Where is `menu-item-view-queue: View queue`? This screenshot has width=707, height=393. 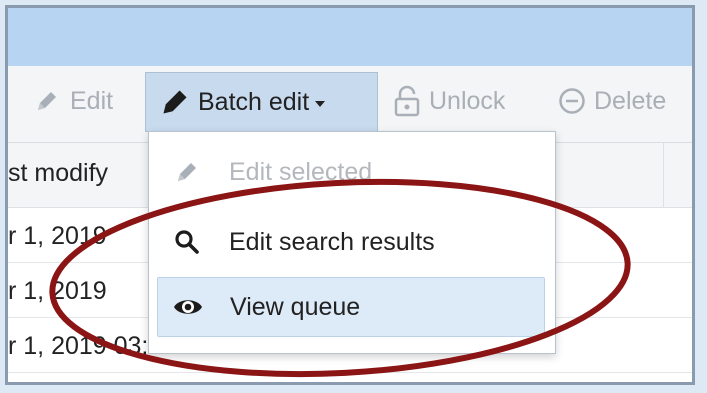 menu-item-view-queue: View queue is located at coordinates (351, 307).